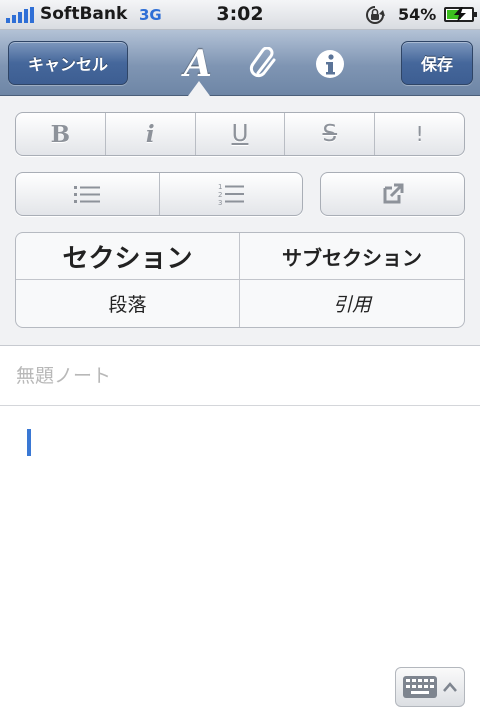 This screenshot has height=720, width=480. I want to click on insert-link-bar, so click(392, 194).